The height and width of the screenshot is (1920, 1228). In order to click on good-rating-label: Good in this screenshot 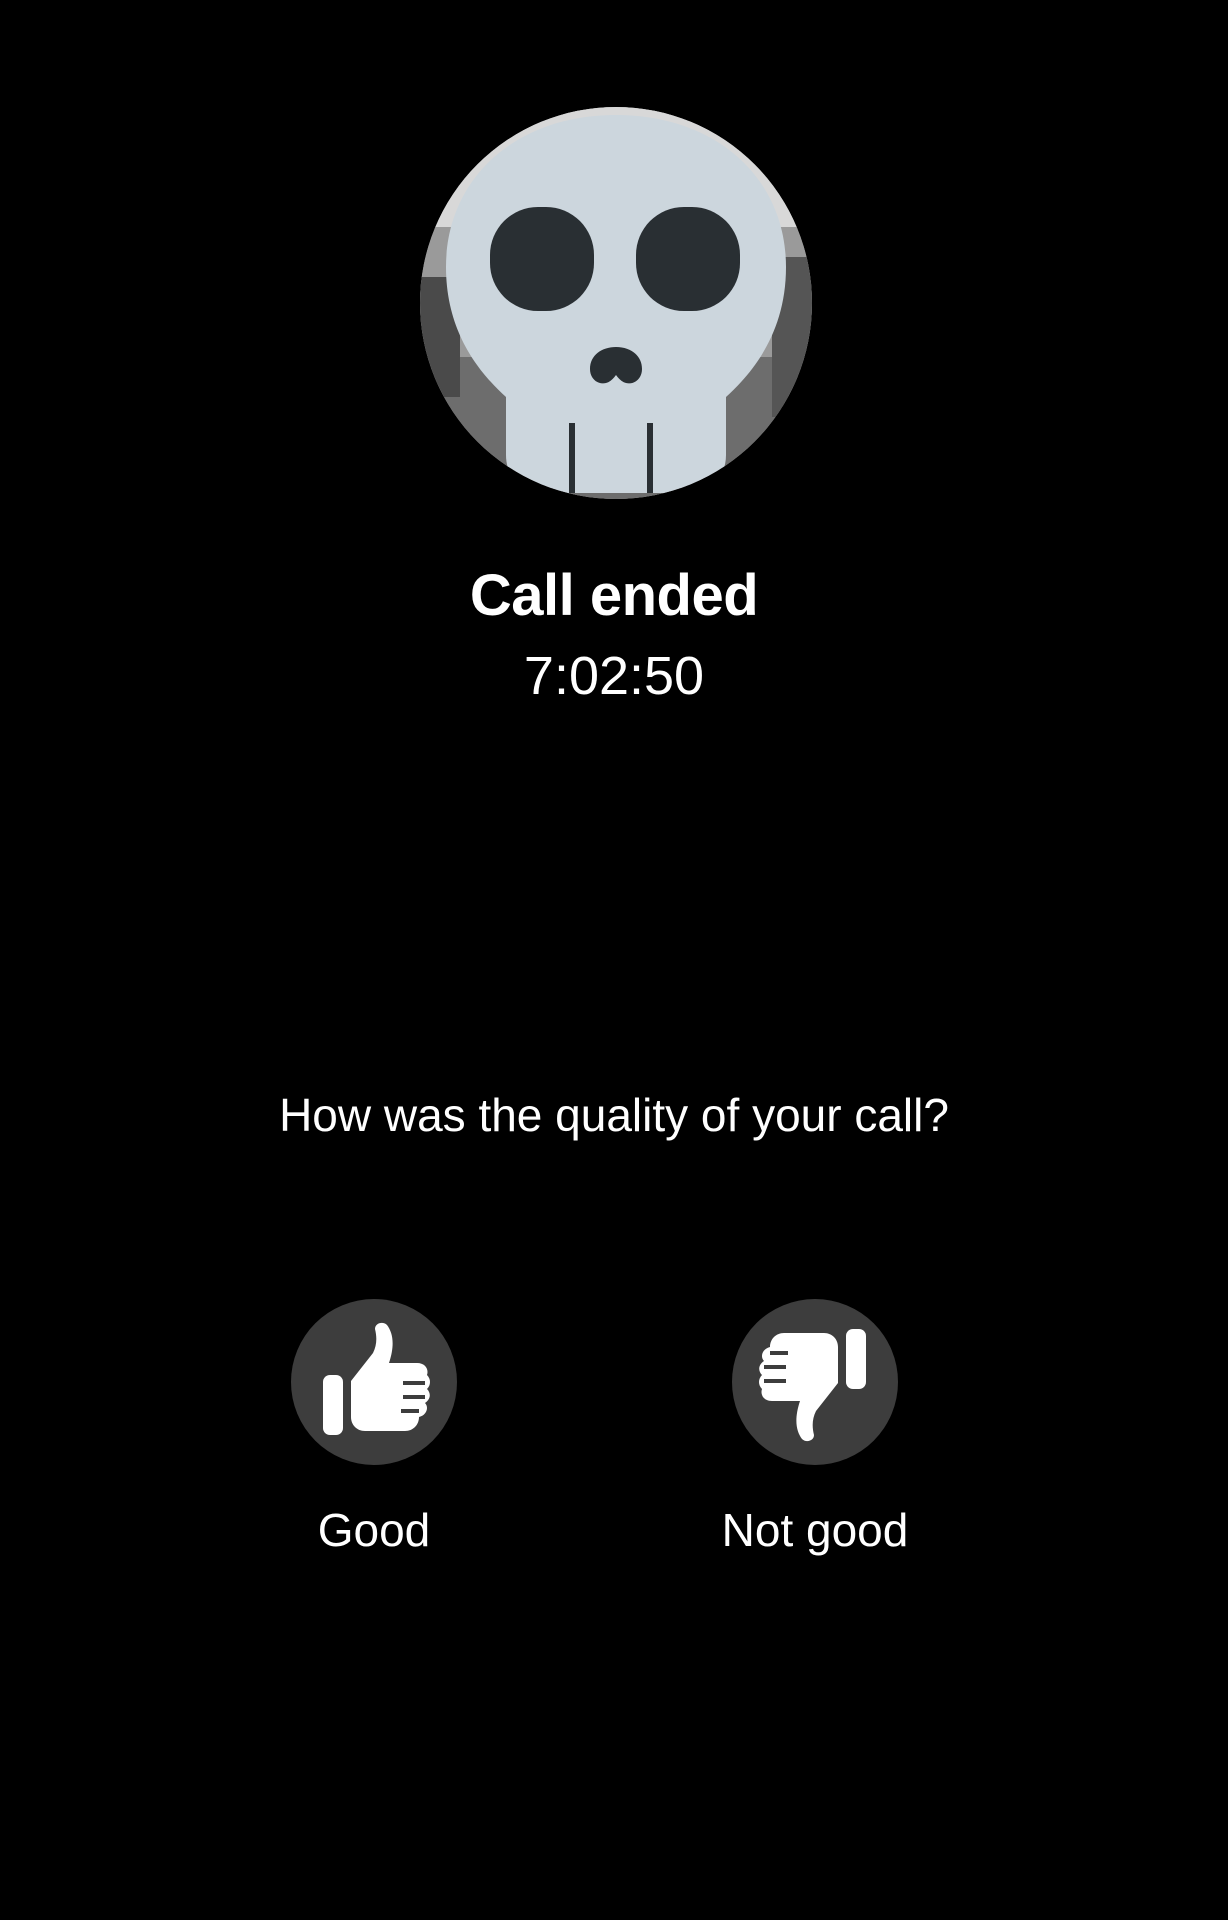, I will do `click(374, 1530)`.